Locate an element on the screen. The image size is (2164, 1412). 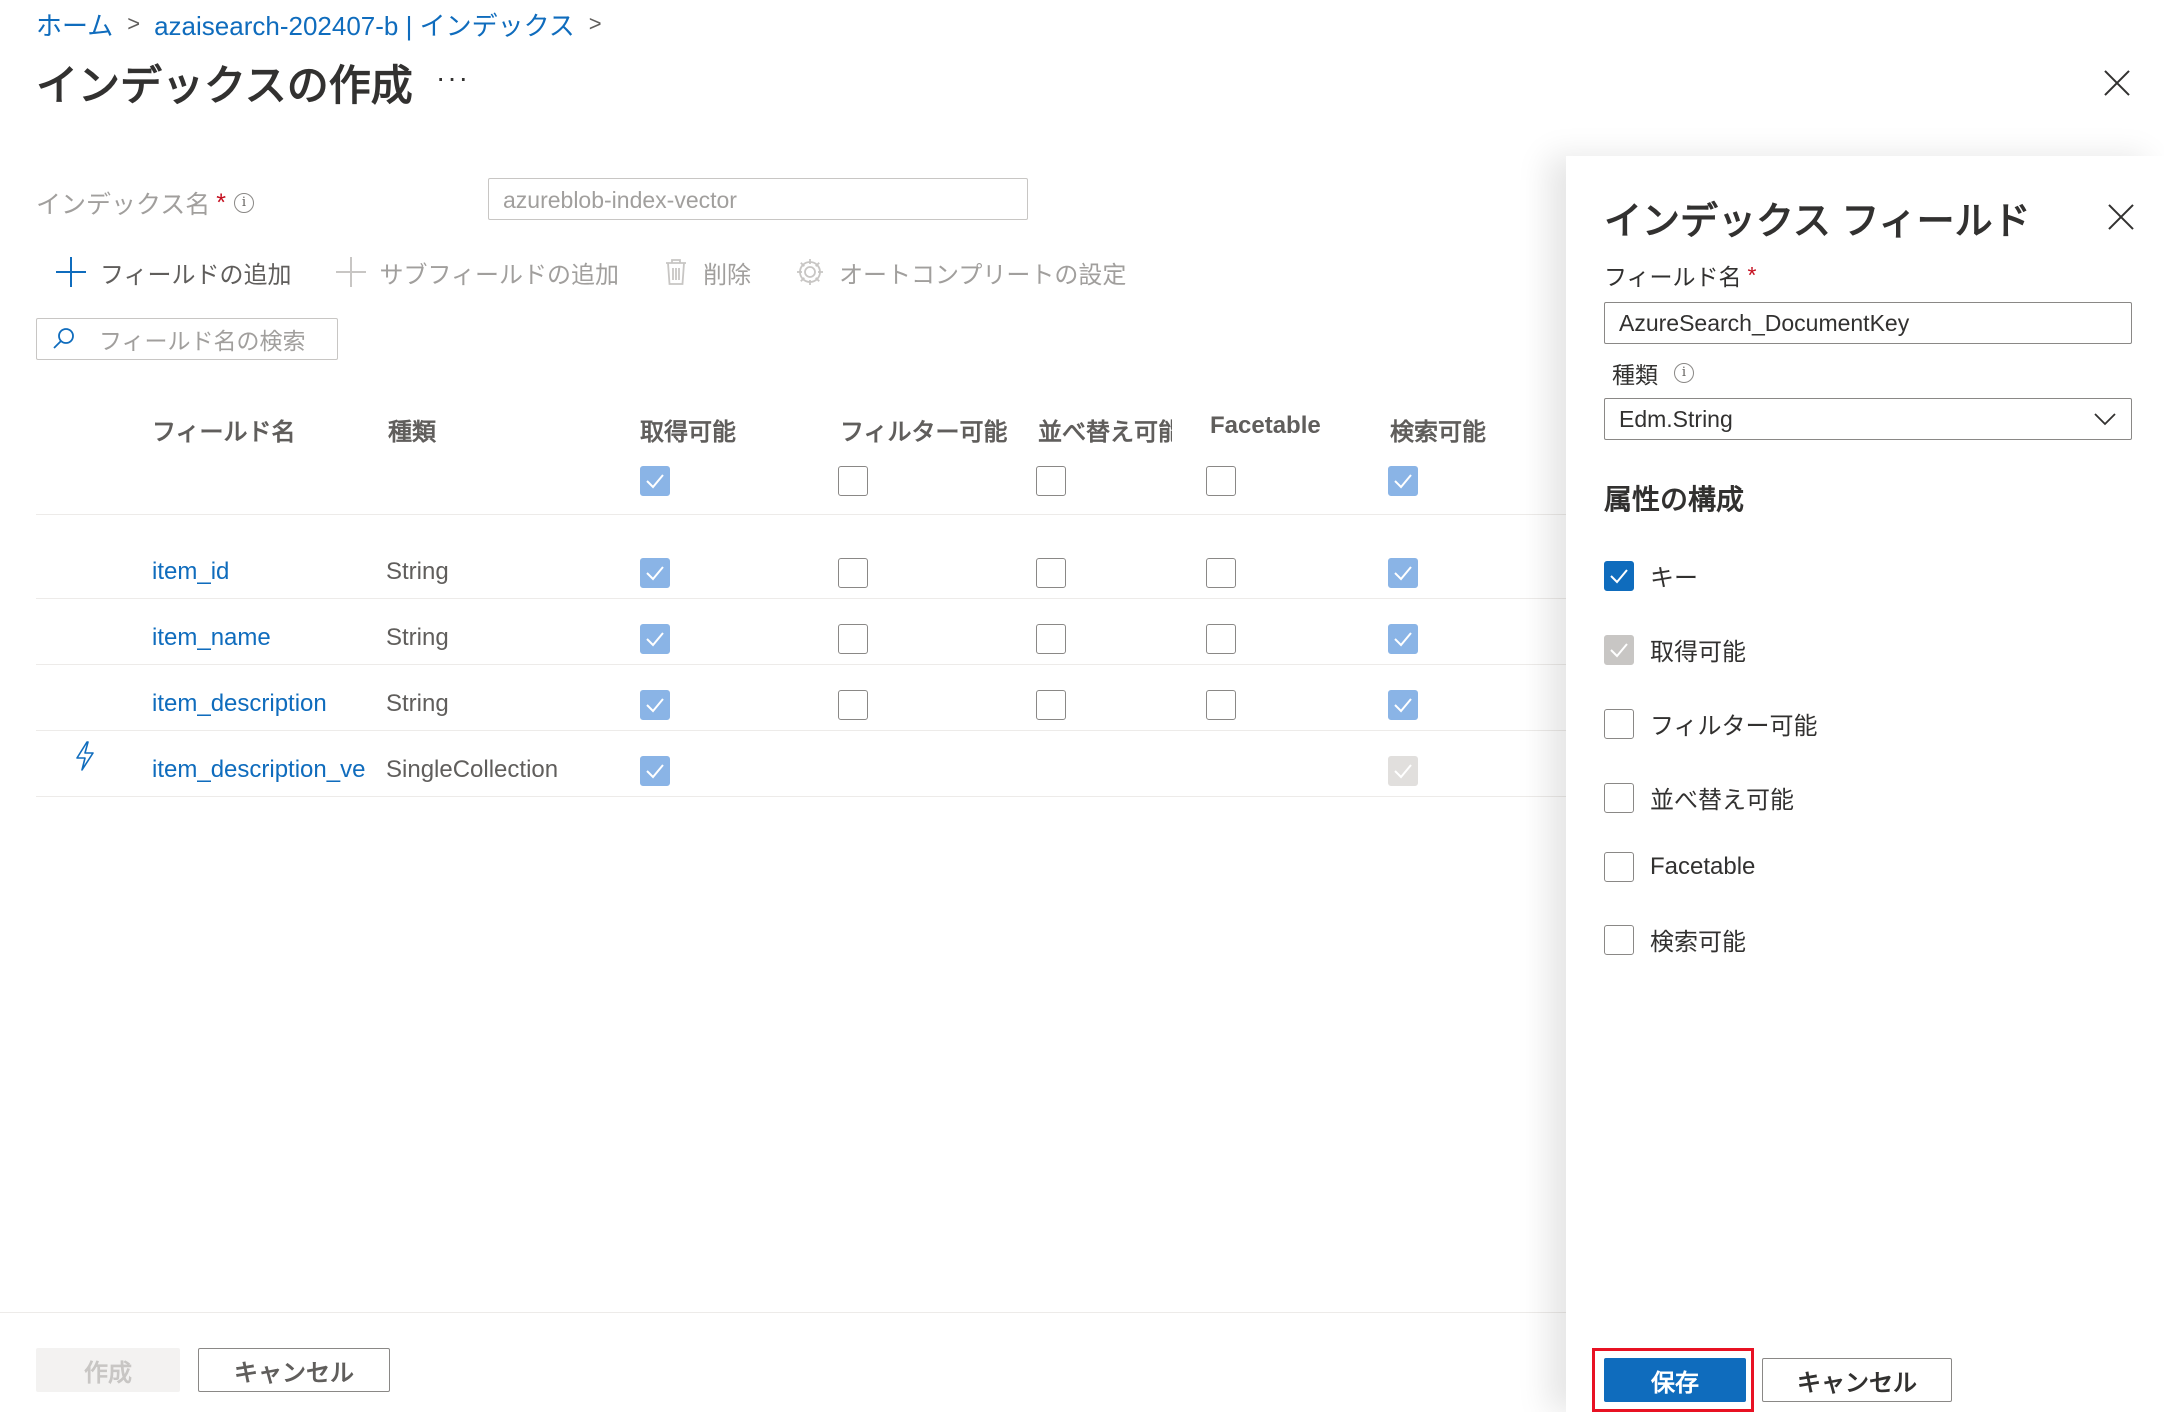
breadcrumb: ホーム > azaisearch-202407-b | インデックス > is located at coordinates (326, 24).